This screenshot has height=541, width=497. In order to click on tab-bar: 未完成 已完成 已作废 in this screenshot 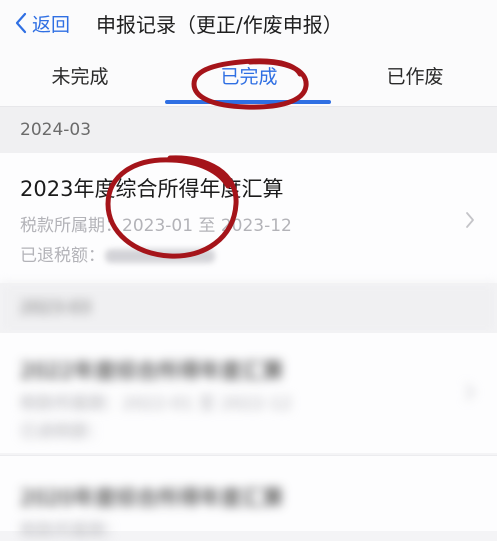, I will do `click(248, 76)`.